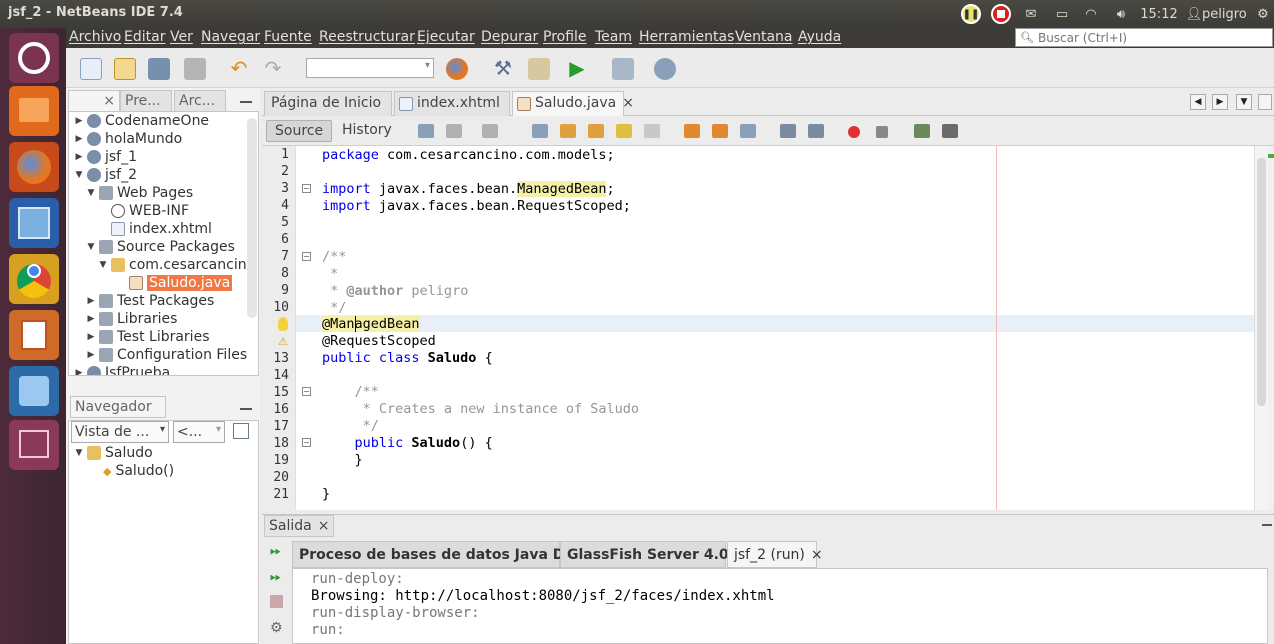  What do you see at coordinates (125, 69) in the screenshot?
I see `new-project-icon` at bounding box center [125, 69].